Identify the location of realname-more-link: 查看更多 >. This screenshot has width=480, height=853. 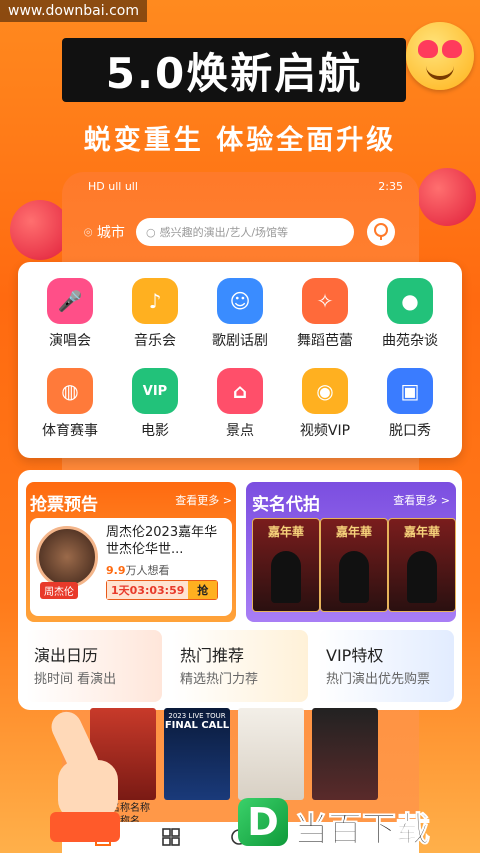
(421, 500).